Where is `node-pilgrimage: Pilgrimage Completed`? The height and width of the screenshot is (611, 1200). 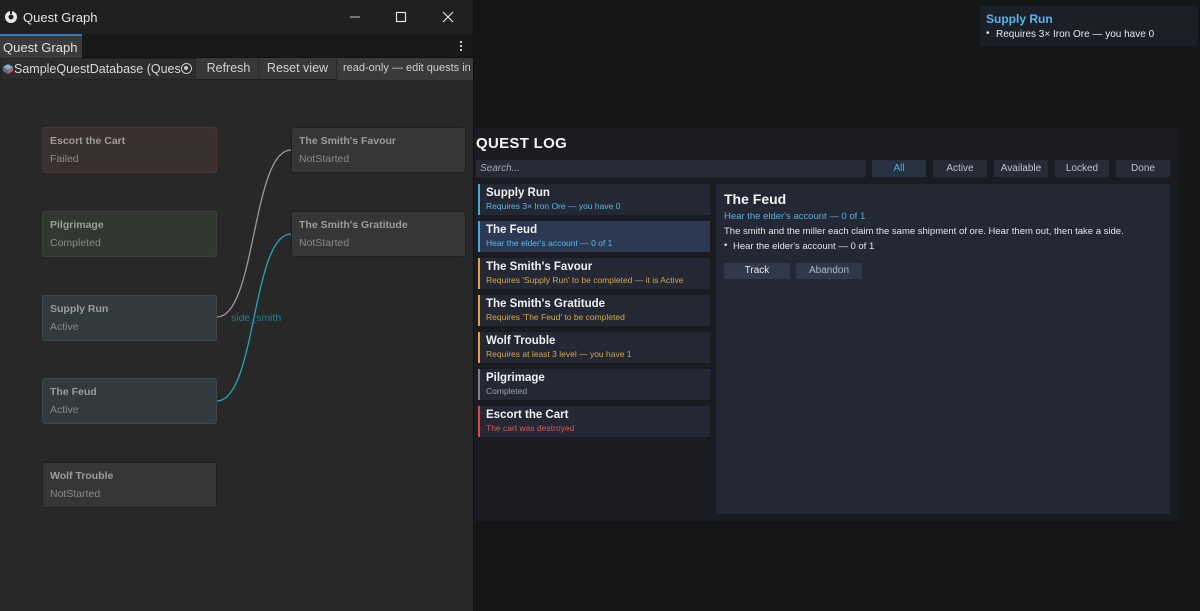
node-pilgrimage: Pilgrimage Completed is located at coordinates (129, 234).